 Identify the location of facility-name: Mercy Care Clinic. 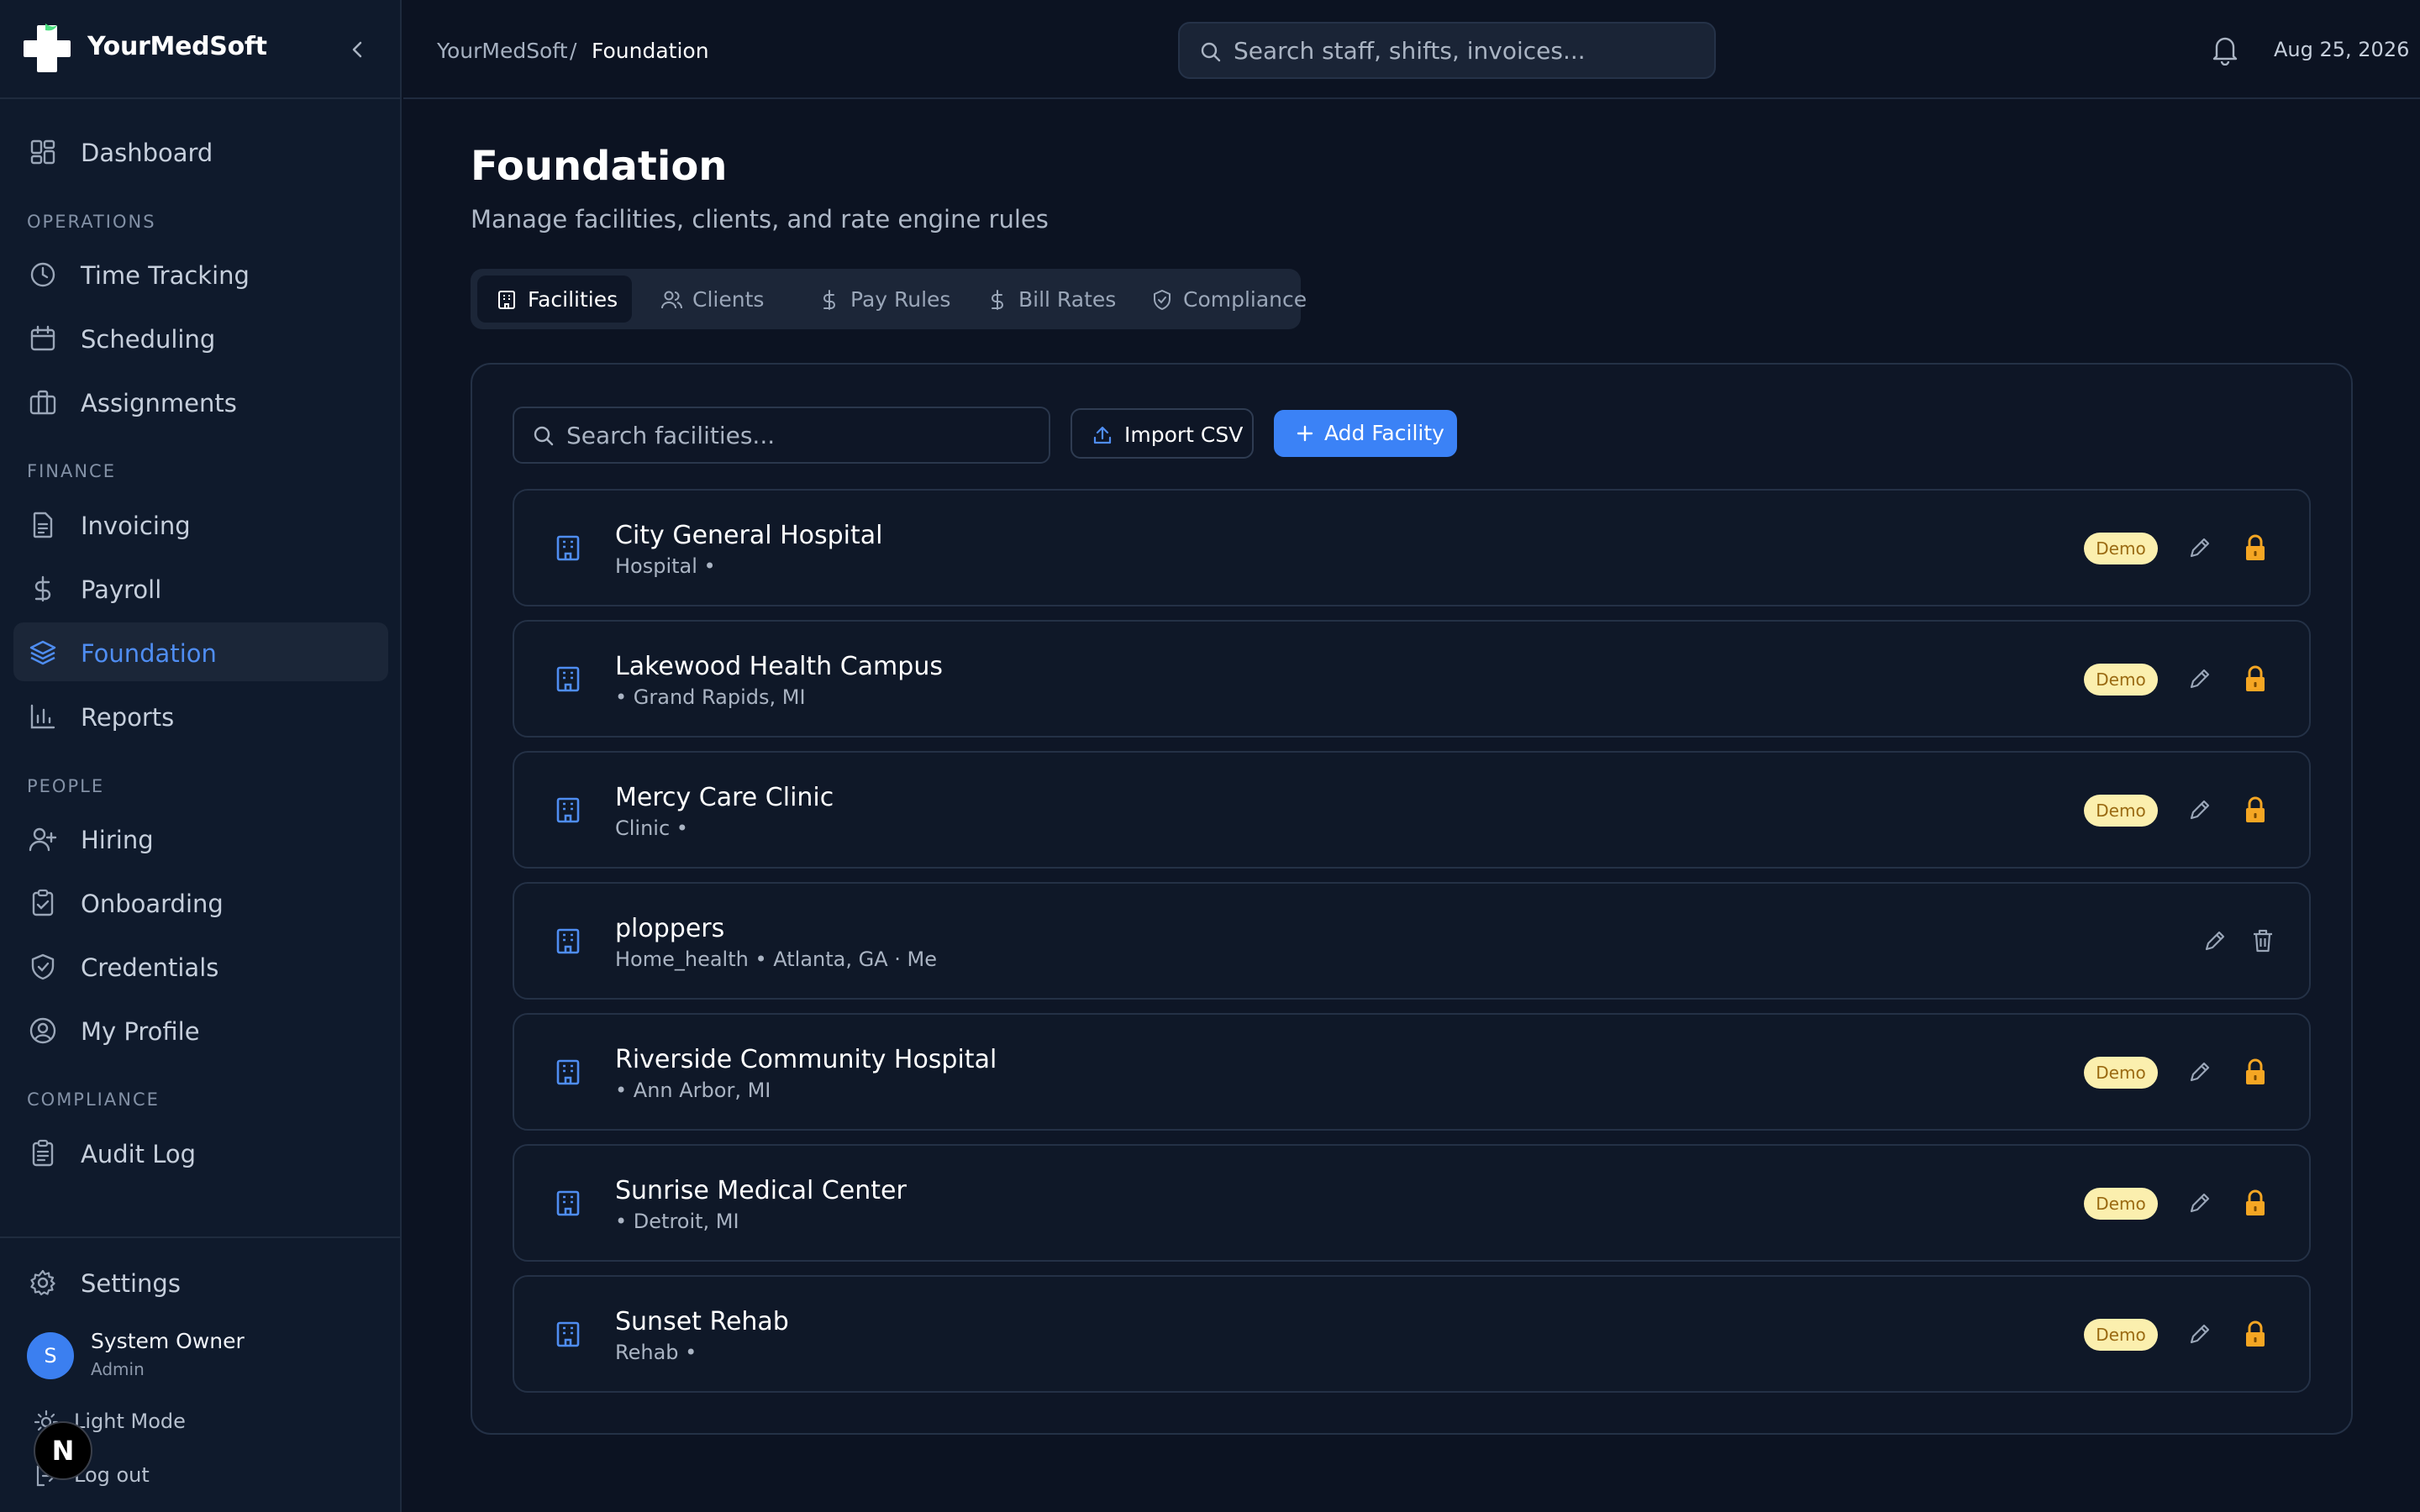
(724, 797).